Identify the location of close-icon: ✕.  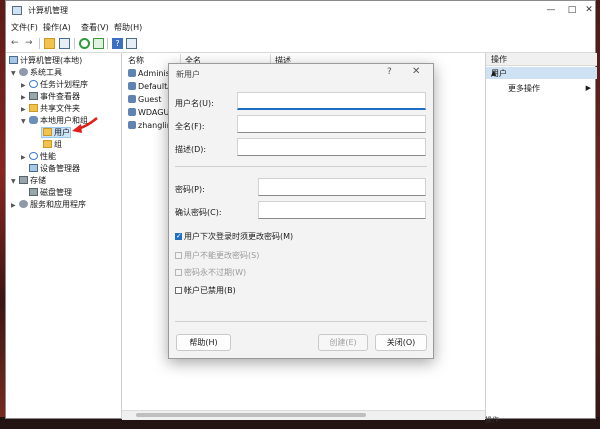
(416, 71).